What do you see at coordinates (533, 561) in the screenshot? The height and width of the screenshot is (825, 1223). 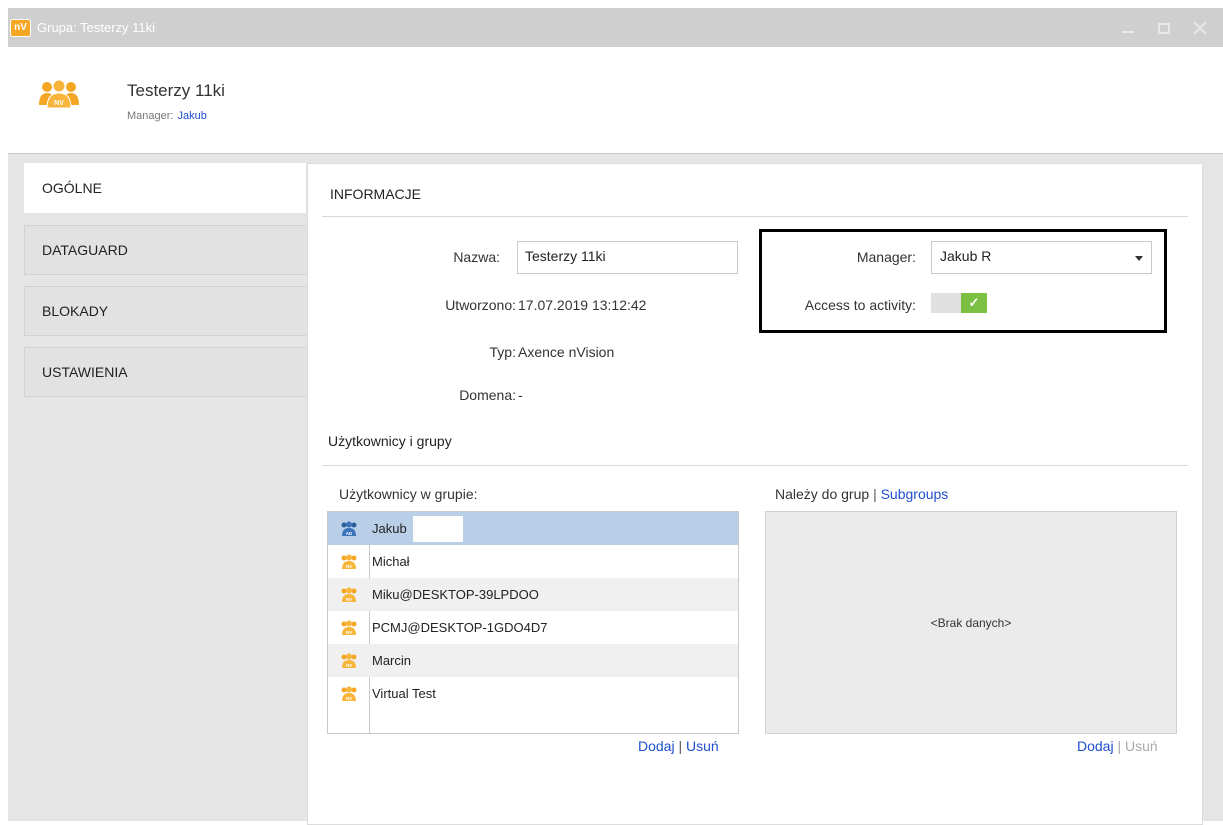 I see `list-item: NV Michał` at bounding box center [533, 561].